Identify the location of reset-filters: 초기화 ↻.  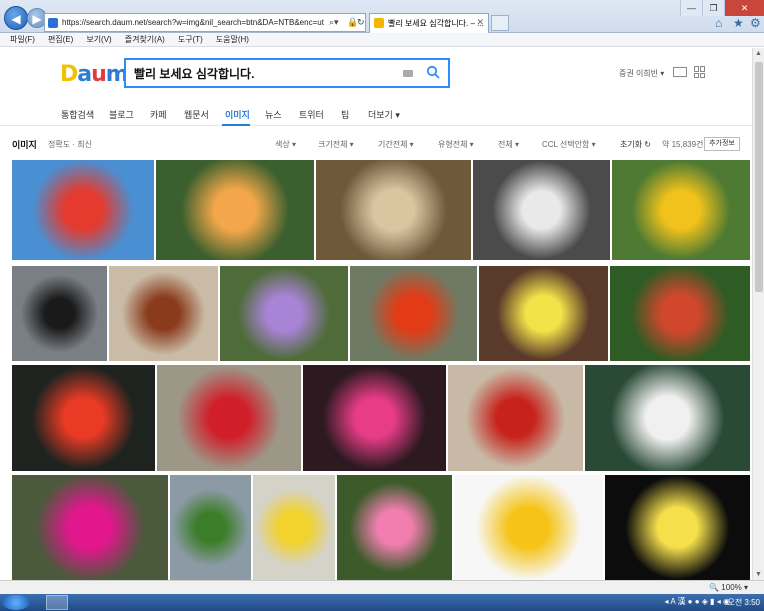
(635, 144).